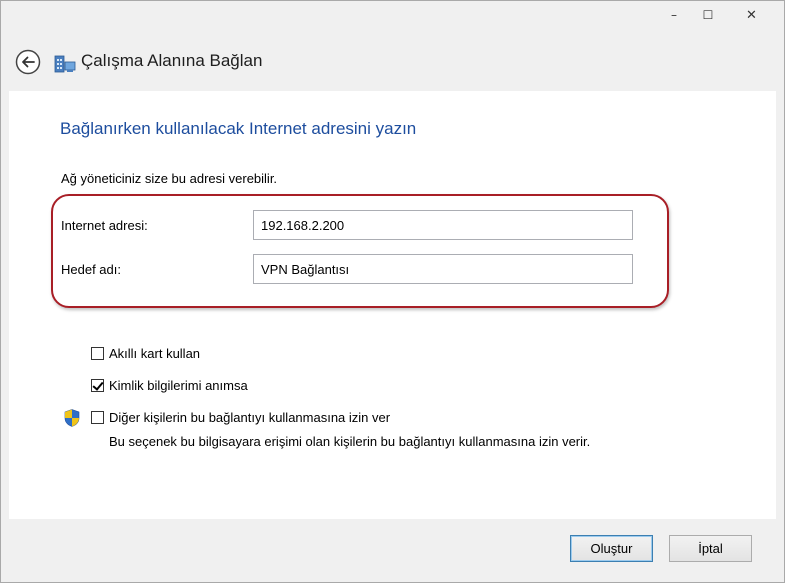 This screenshot has width=785, height=583. What do you see at coordinates (28, 62) in the screenshot?
I see `back-arrow-icon` at bounding box center [28, 62].